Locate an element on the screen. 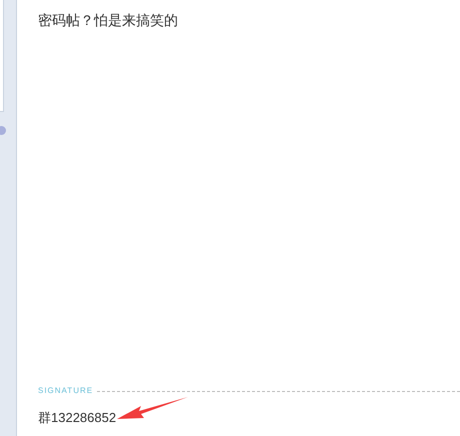 This screenshot has width=460, height=436. signature-label: SIGNATURE is located at coordinates (66, 391).